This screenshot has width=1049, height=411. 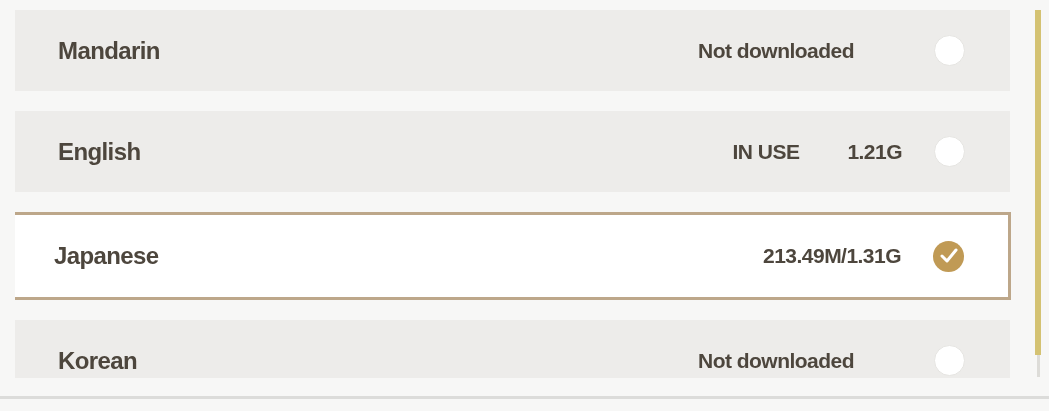 I want to click on language-name: Korean, so click(x=98, y=360).